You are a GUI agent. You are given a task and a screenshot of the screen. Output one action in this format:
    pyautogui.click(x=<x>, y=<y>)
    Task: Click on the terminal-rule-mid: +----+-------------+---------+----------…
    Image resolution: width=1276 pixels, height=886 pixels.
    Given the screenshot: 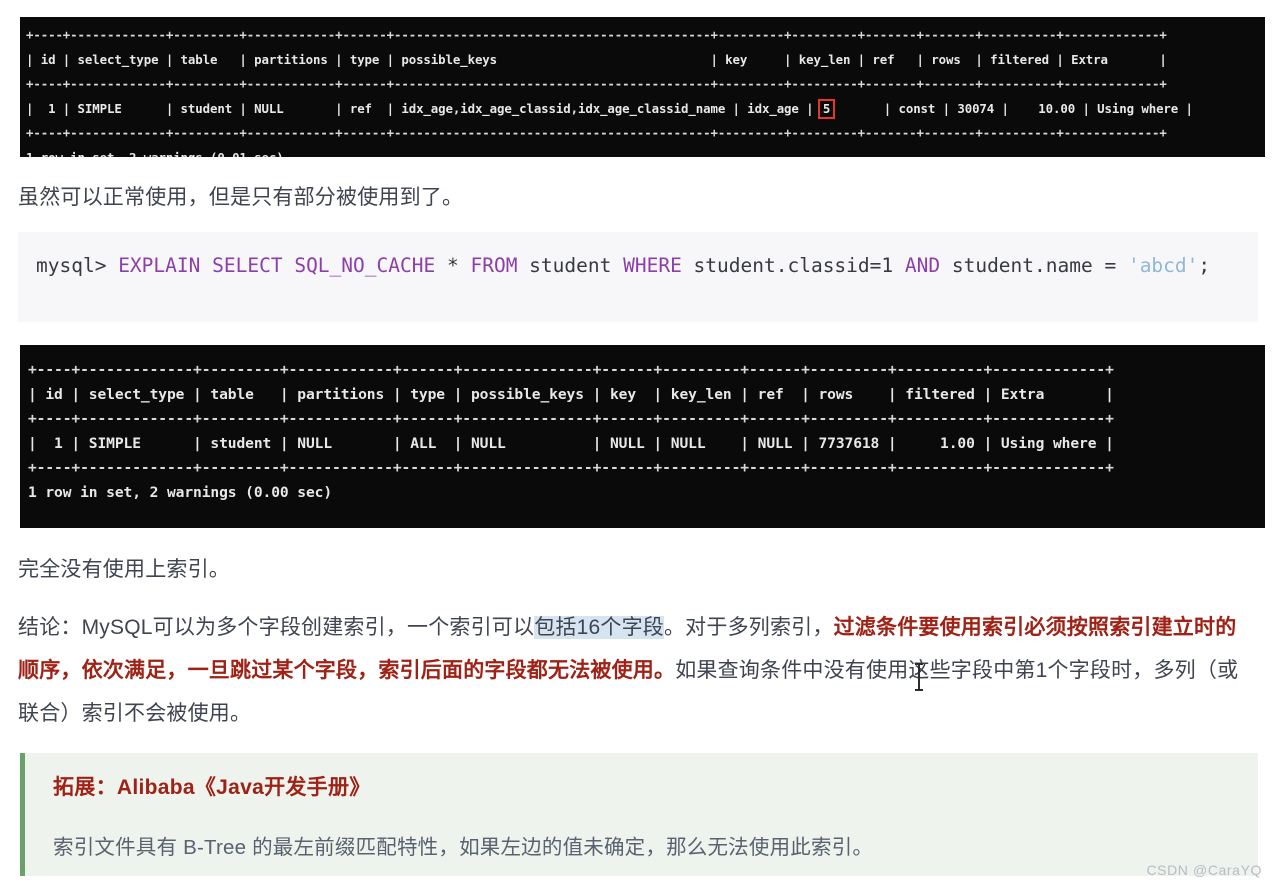 What is the action you would take?
    pyautogui.click(x=596, y=83)
    